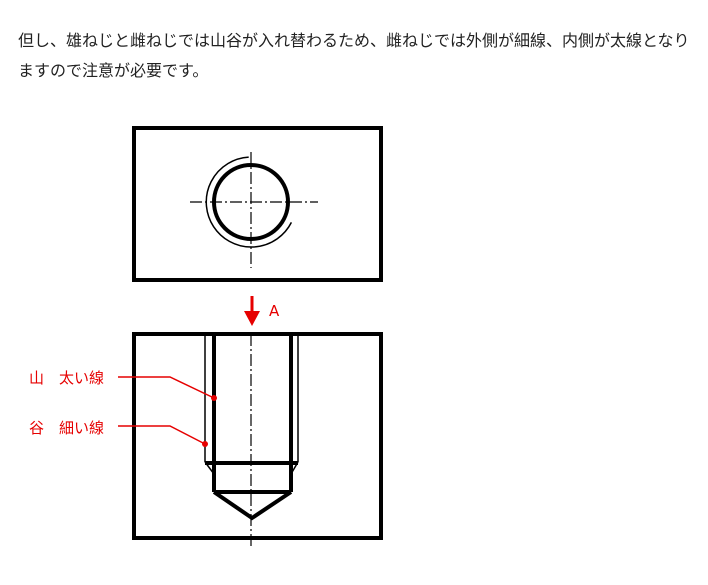  What do you see at coordinates (123, 408) in the screenshot?
I see `annotations: 山 太い線 谷 細い線` at bounding box center [123, 408].